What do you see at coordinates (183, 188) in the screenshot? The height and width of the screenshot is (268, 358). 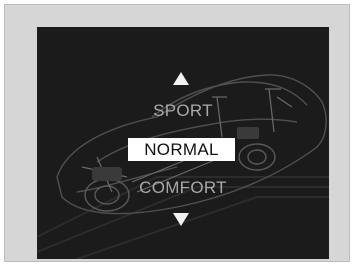 I see `mode-option-comfort: COMFORT` at bounding box center [183, 188].